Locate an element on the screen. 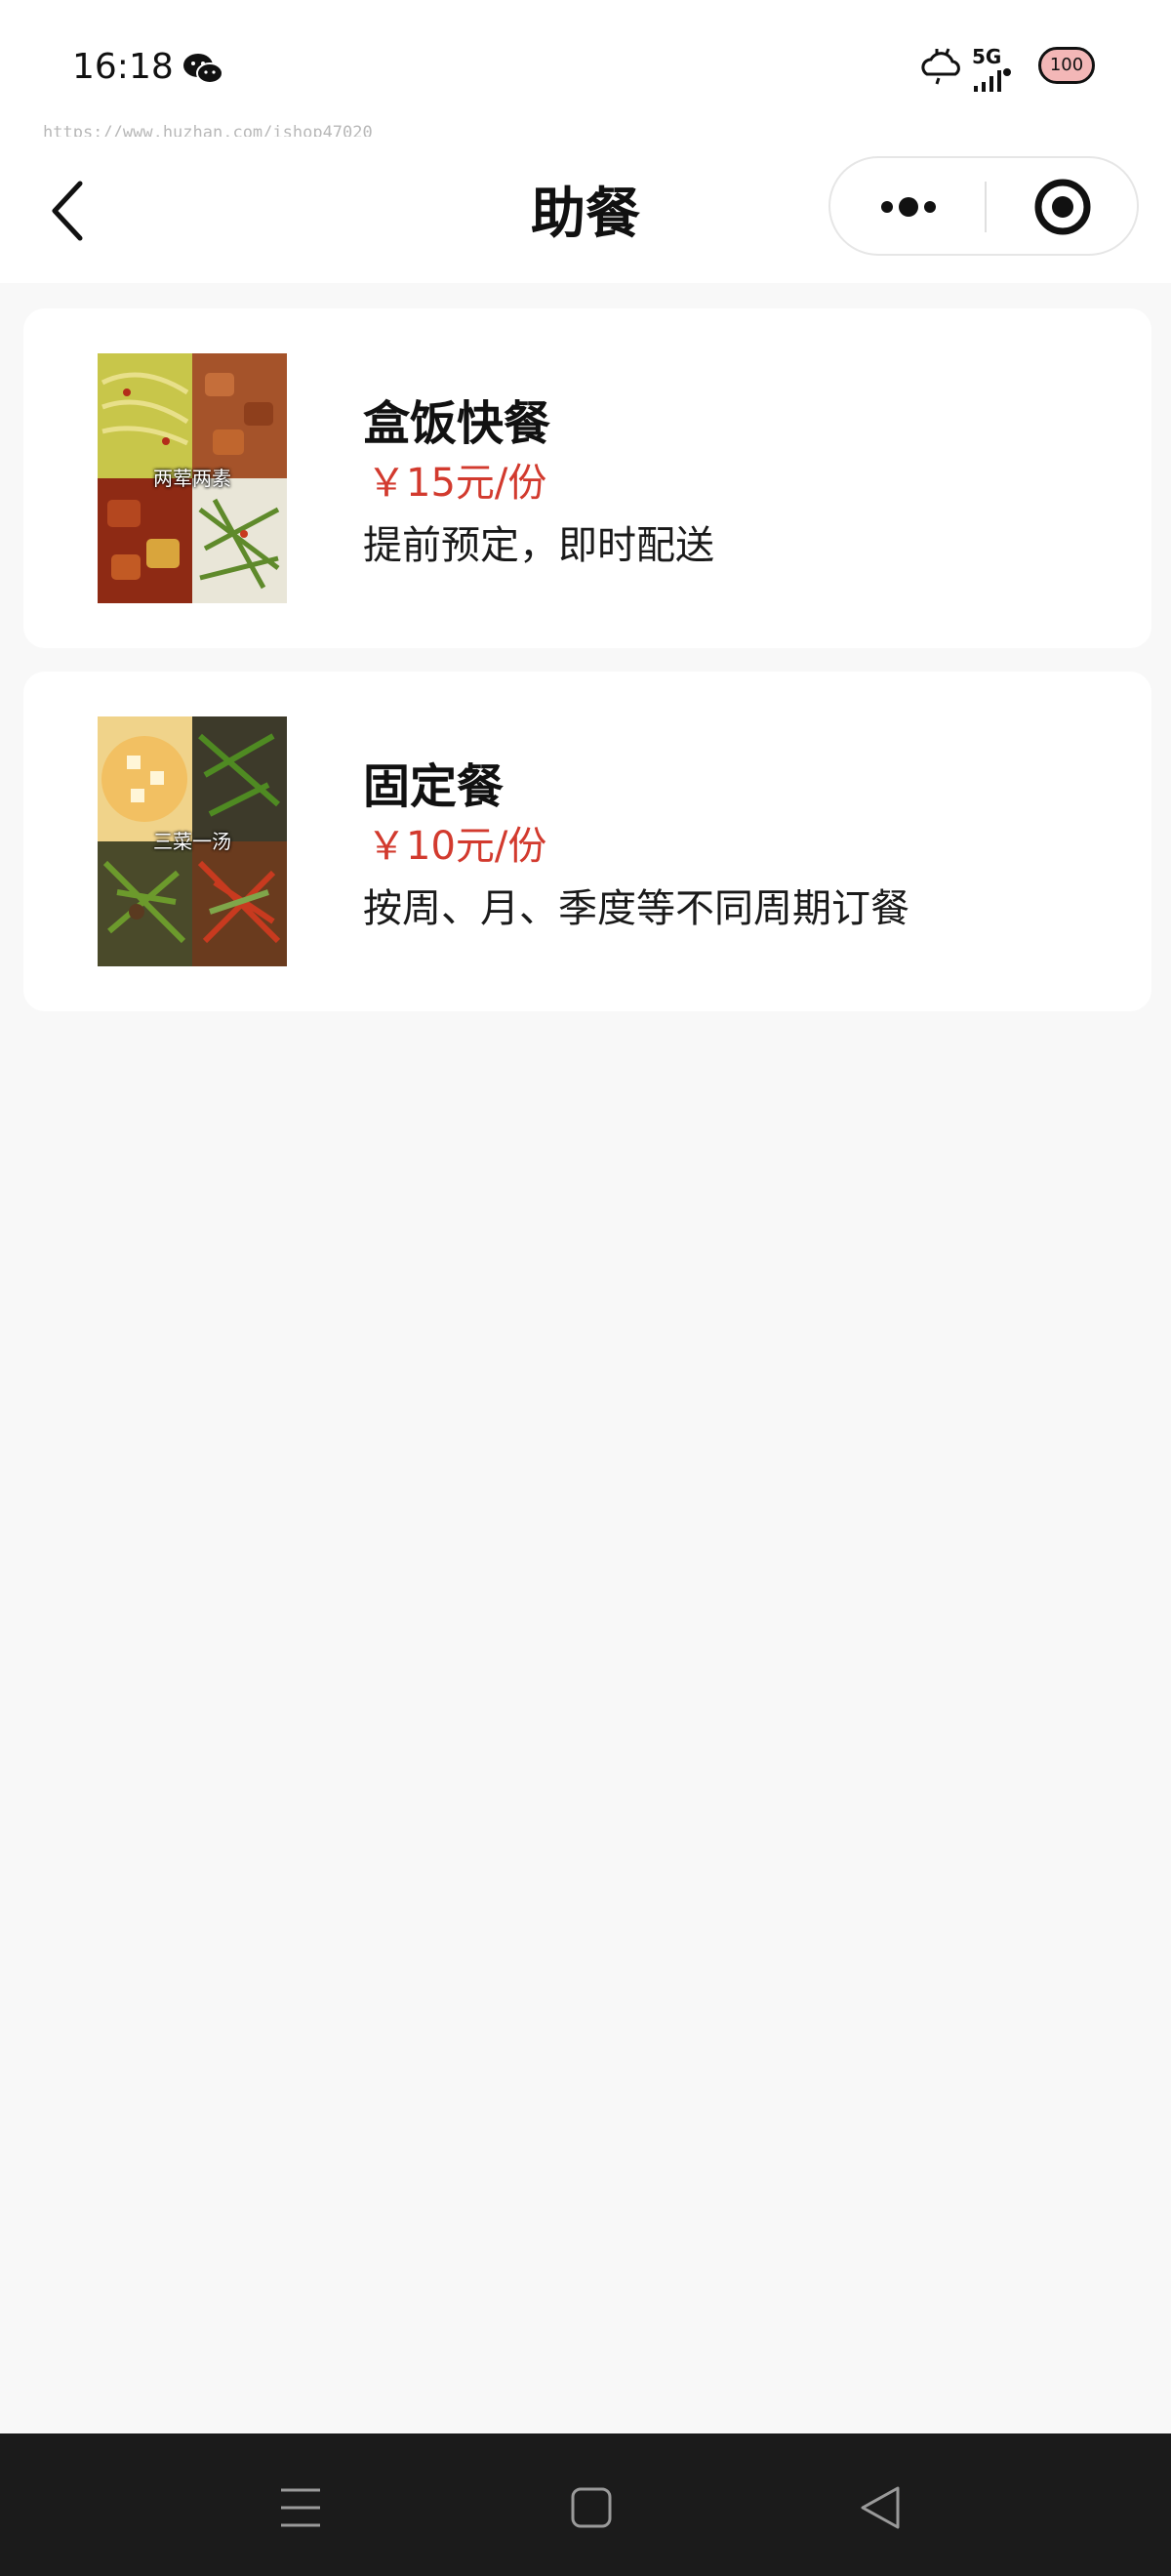  battery-icon: 100 is located at coordinates (1066, 65).